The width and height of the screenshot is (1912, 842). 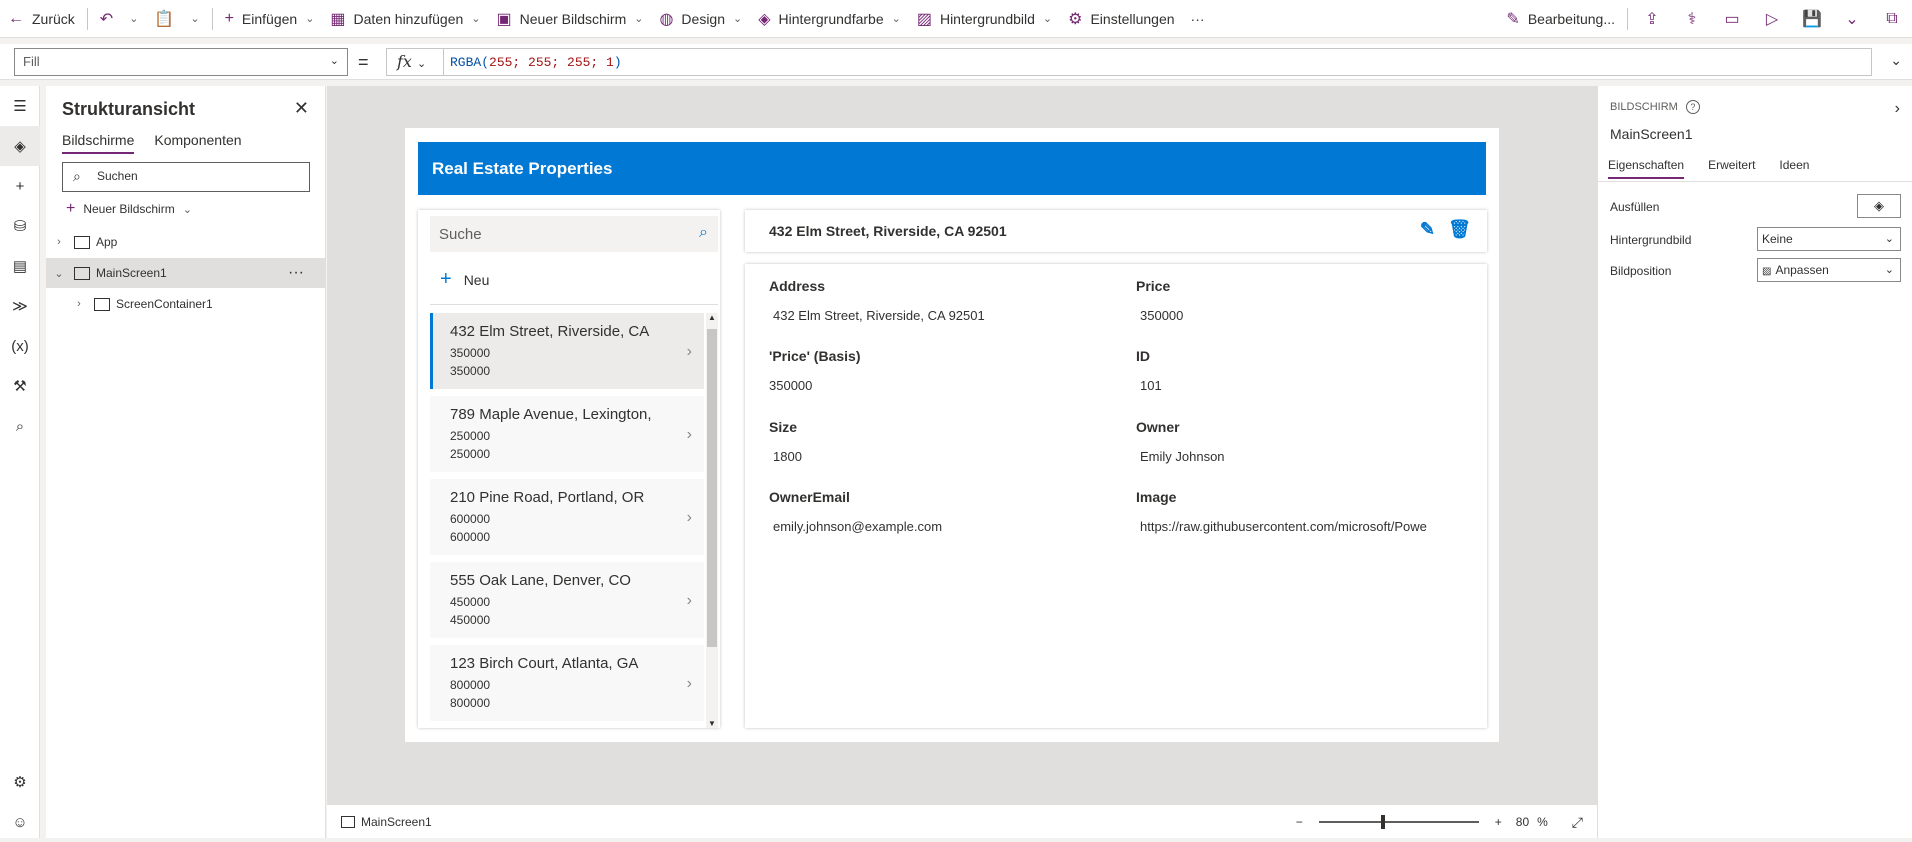 I want to click on scrollbar: ▲ ▼, so click(x=712, y=520).